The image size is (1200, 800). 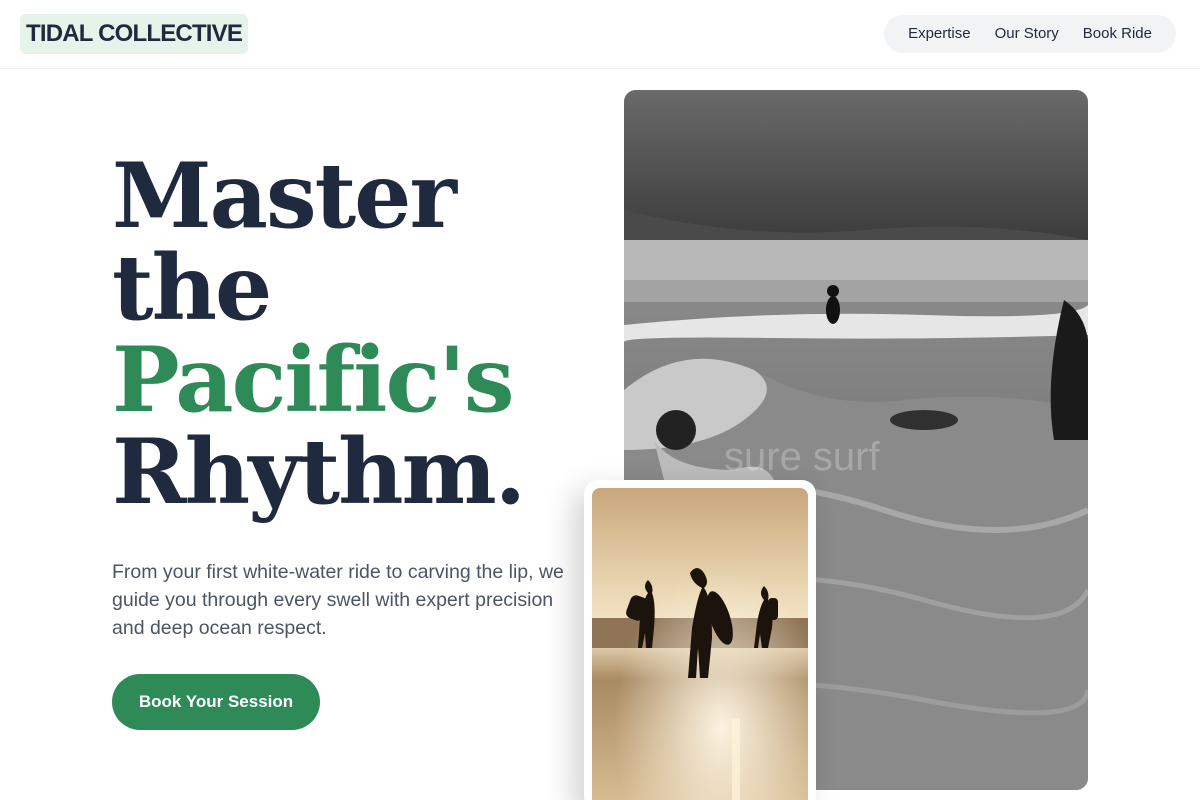 I want to click on sunset-photo, so click(x=700, y=644).